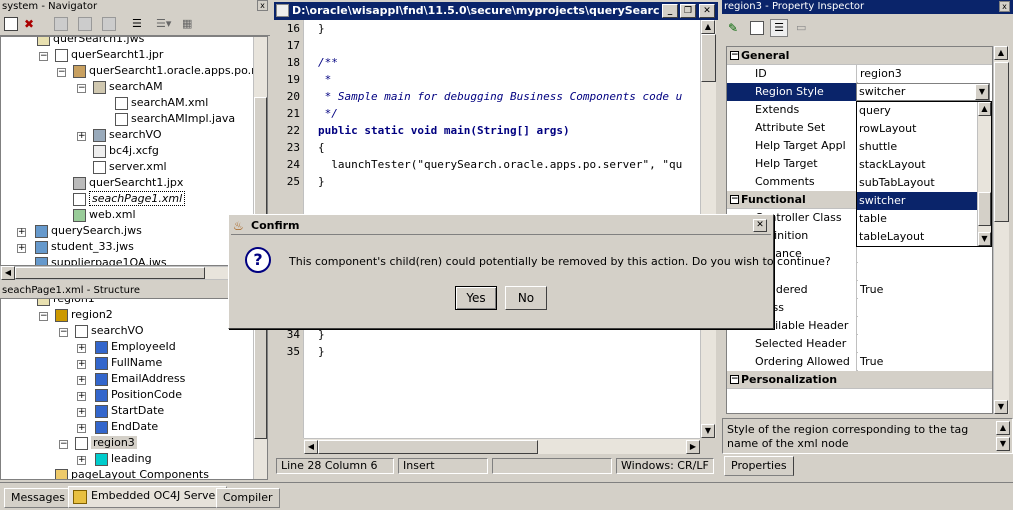 This screenshot has height=510, width=1013. Describe the element at coordinates (917, 111) in the screenshot. I see `dropdown-option: query` at that location.